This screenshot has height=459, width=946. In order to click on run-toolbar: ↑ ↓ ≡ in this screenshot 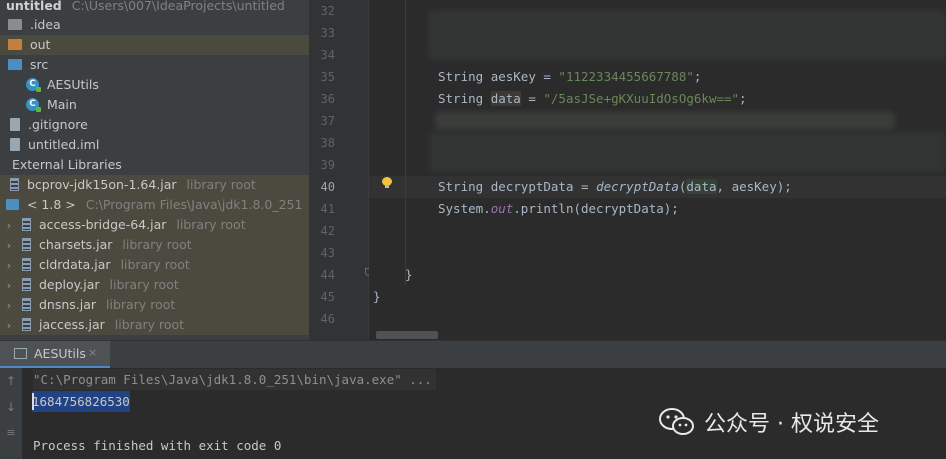, I will do `click(11, 413)`.